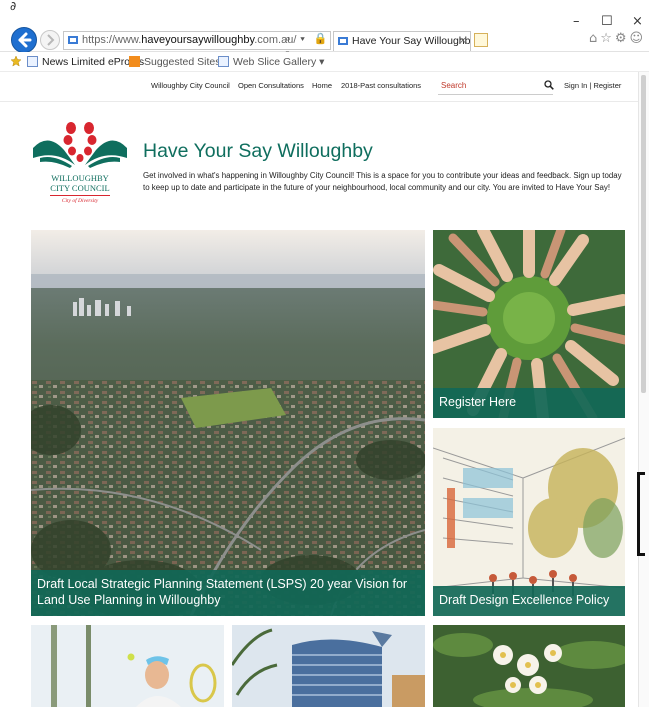 This screenshot has width=649, height=707. I want to click on favorite-label: Suggested Sites ▾, so click(186, 62).